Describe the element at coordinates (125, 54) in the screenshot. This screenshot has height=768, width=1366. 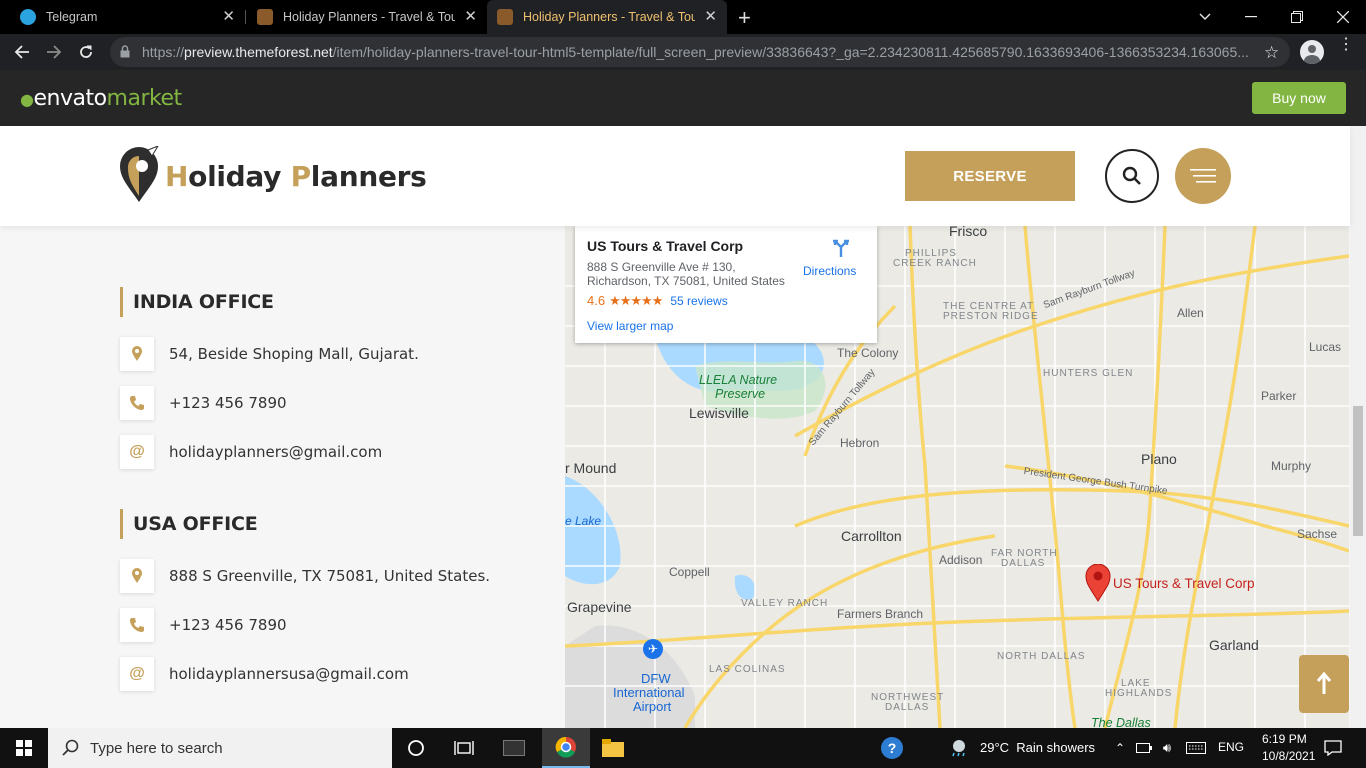
I see `lock-icon` at that location.